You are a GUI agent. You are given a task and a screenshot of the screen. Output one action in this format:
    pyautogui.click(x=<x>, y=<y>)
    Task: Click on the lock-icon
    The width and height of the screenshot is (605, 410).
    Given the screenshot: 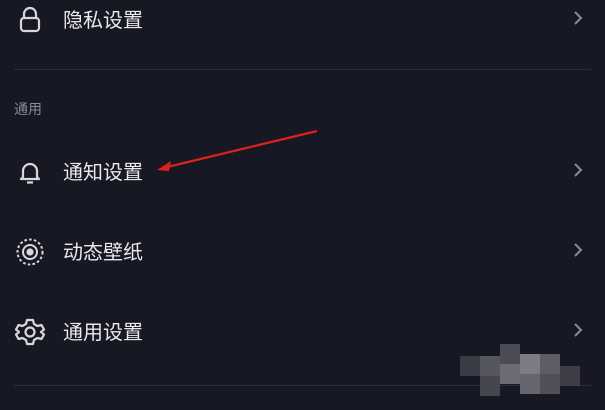 What is the action you would take?
    pyautogui.click(x=30, y=19)
    